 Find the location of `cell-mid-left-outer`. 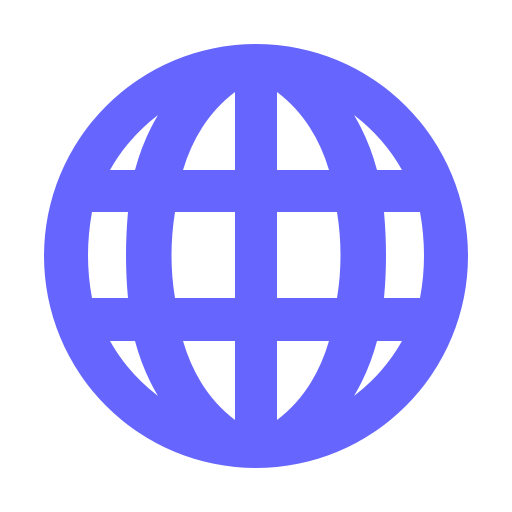

cell-mid-left-outer is located at coordinates (108, 255).